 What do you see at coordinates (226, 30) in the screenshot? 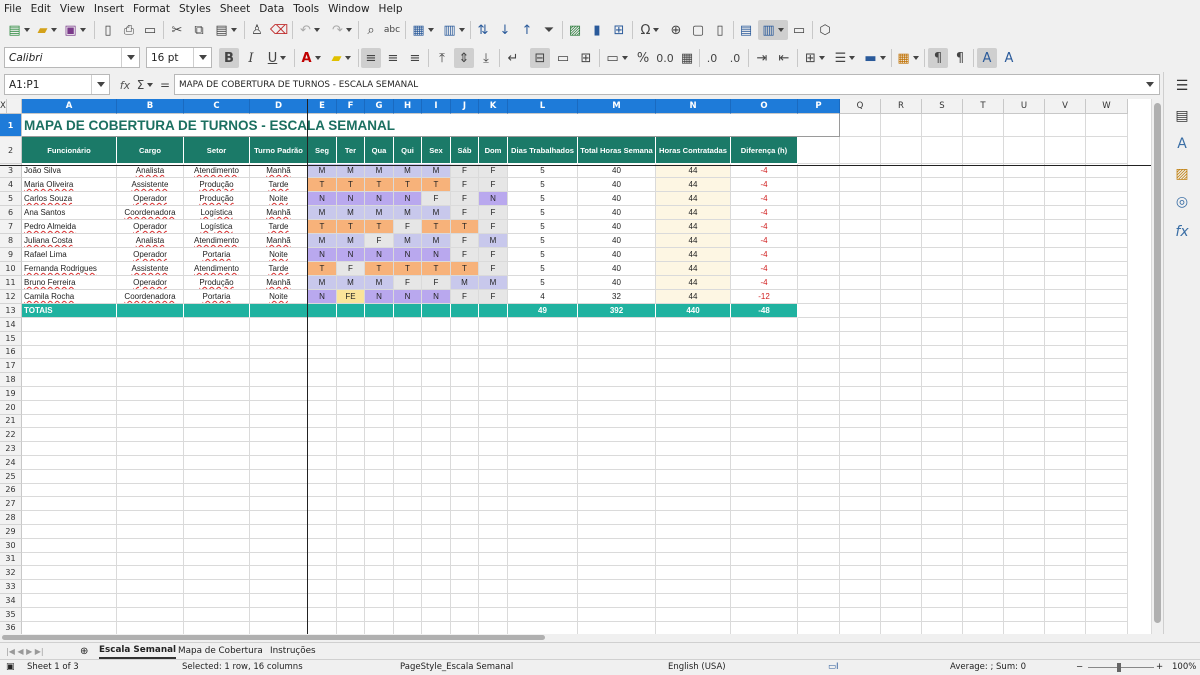
I see `paste-icon: ▤` at bounding box center [226, 30].